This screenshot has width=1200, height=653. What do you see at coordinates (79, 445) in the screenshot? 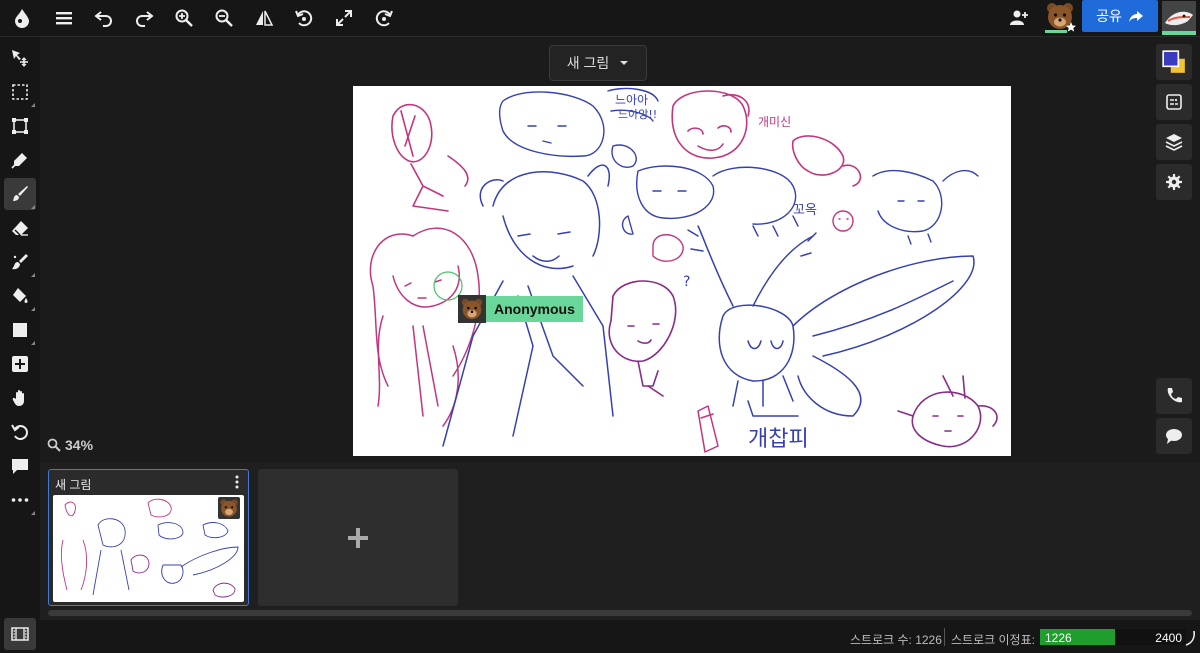
I see `zoom-value: 34%` at bounding box center [79, 445].